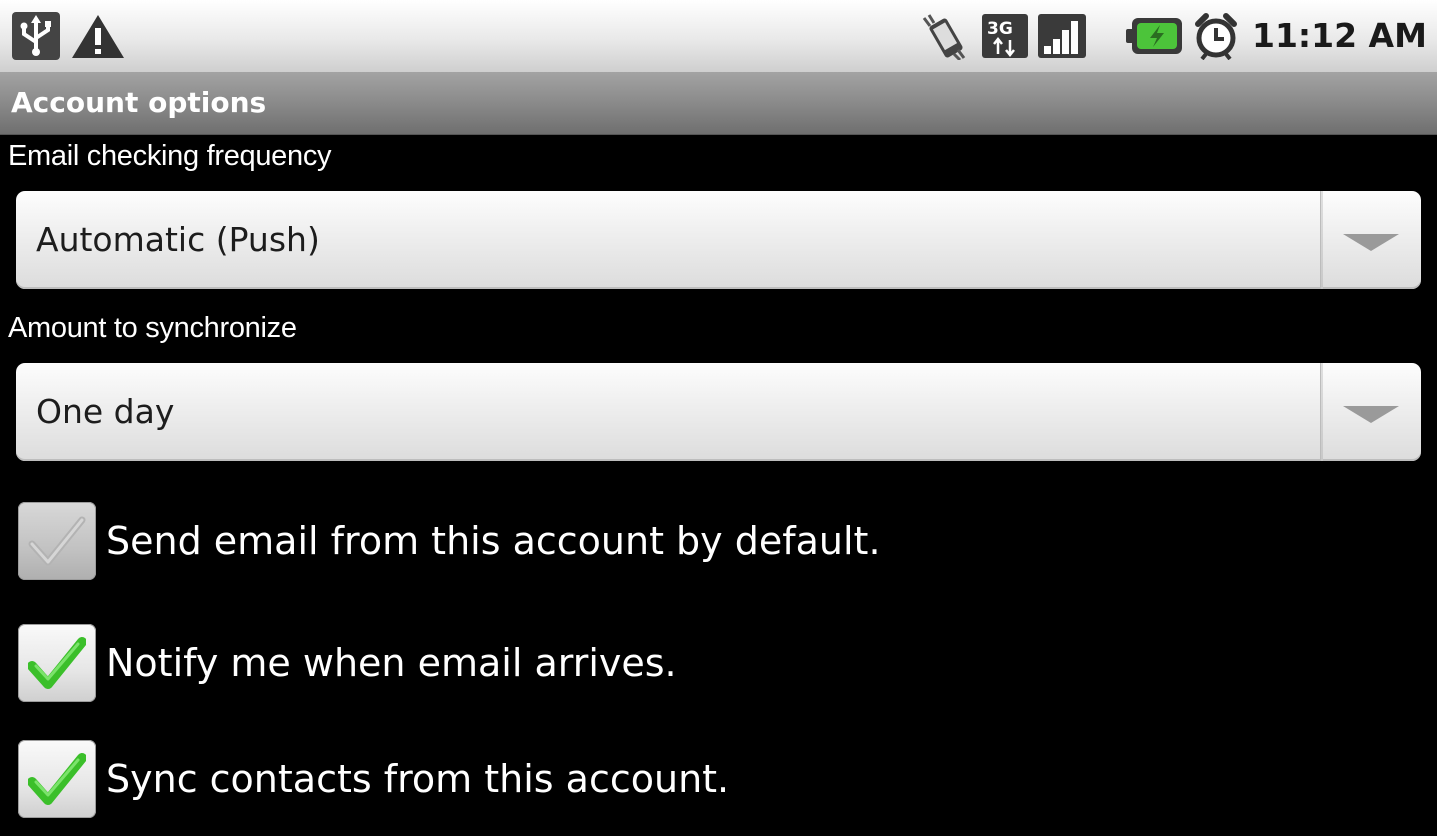 The height and width of the screenshot is (836, 1437). I want to click on sync-amount-label: Amount to synchronize, so click(152, 328).